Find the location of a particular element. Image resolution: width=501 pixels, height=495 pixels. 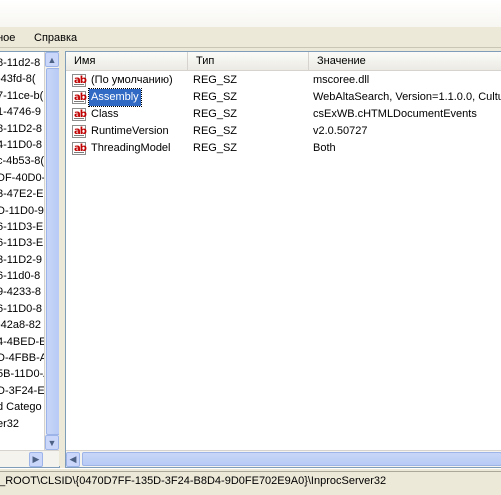

tree-scroll-down-button: ▼ is located at coordinates (52, 442).